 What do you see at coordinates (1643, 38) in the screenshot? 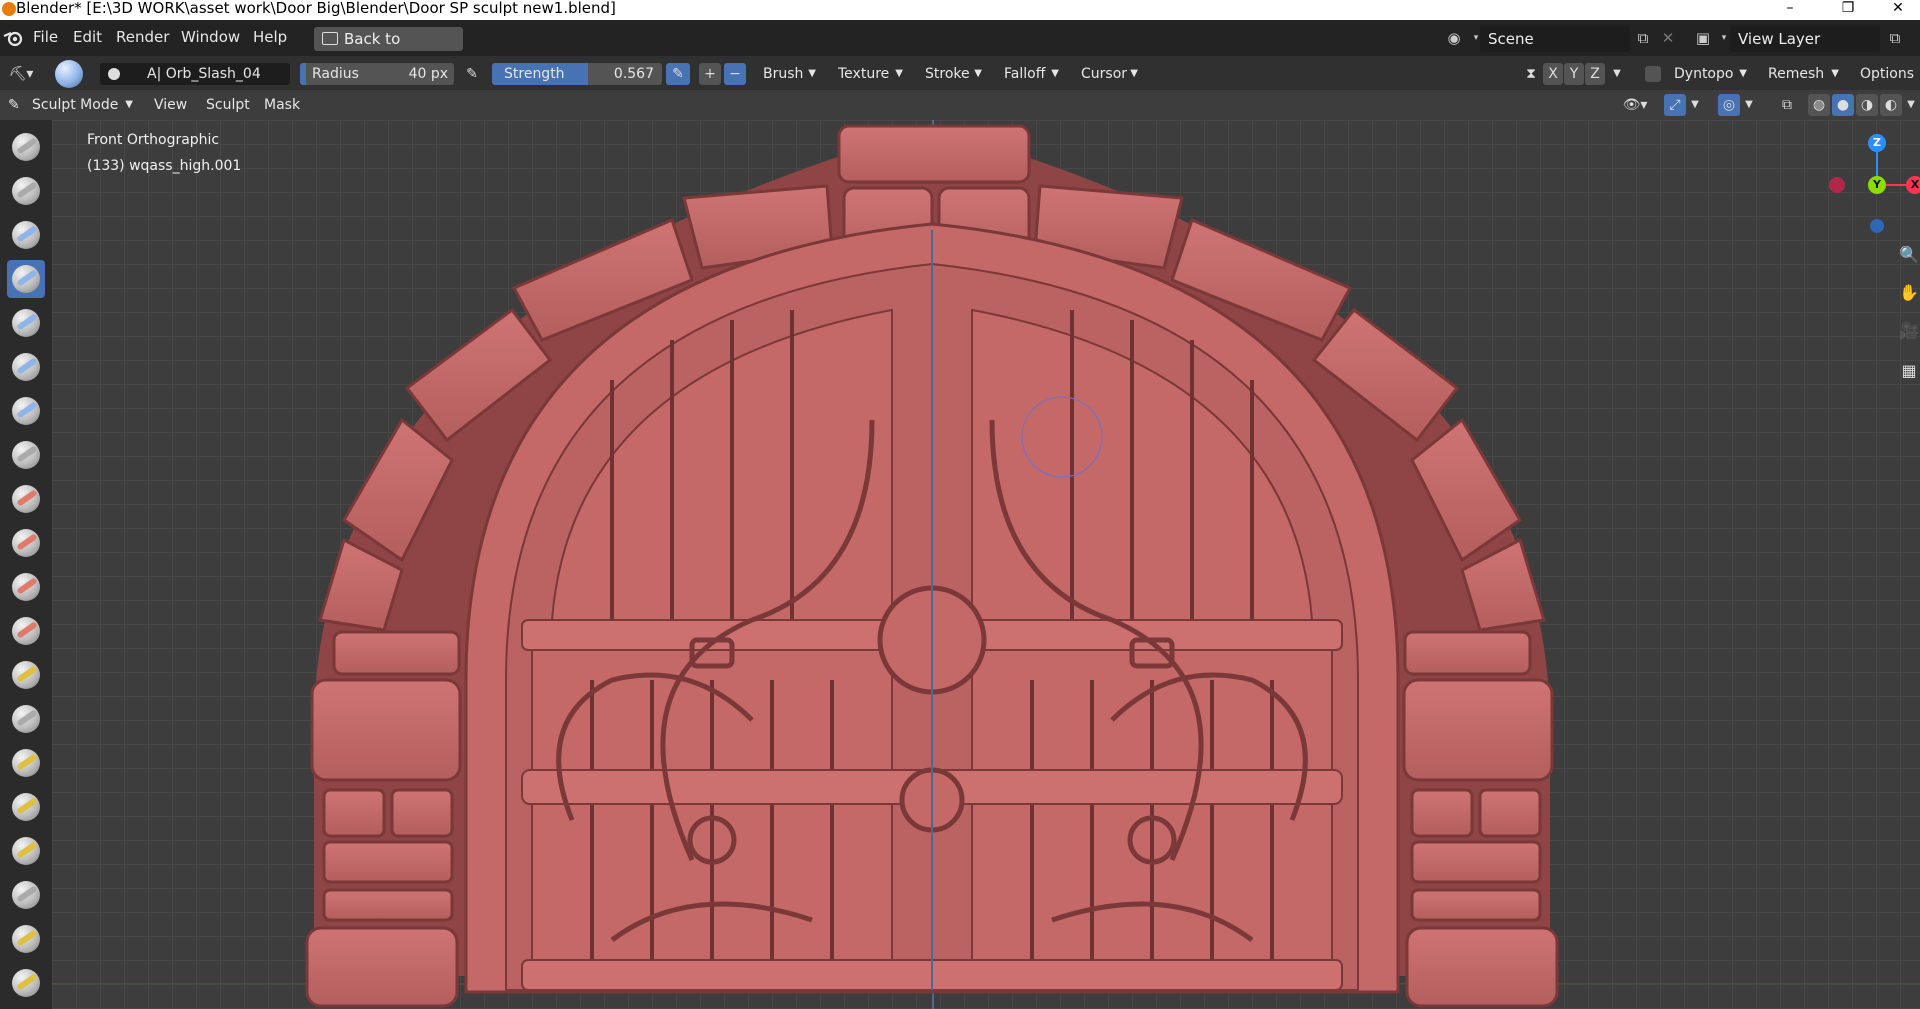
I see `new-scene-icon: ⧉` at bounding box center [1643, 38].